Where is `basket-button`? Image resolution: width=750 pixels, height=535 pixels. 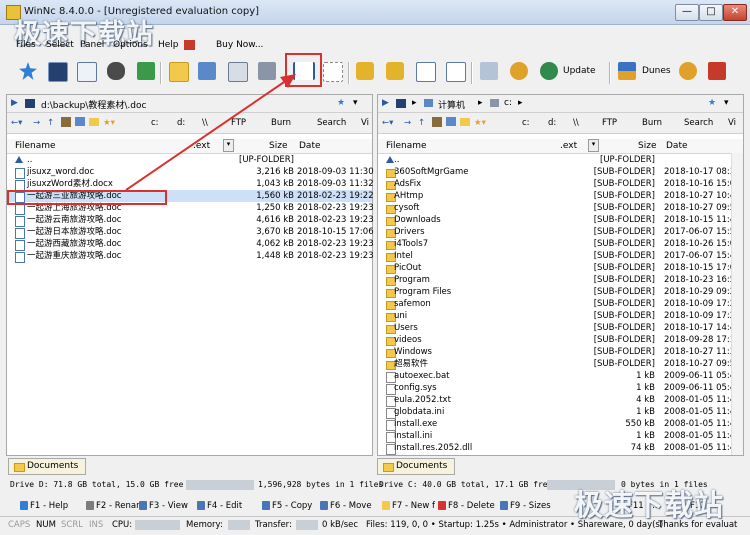
basket-button is located at coordinates (717, 72).